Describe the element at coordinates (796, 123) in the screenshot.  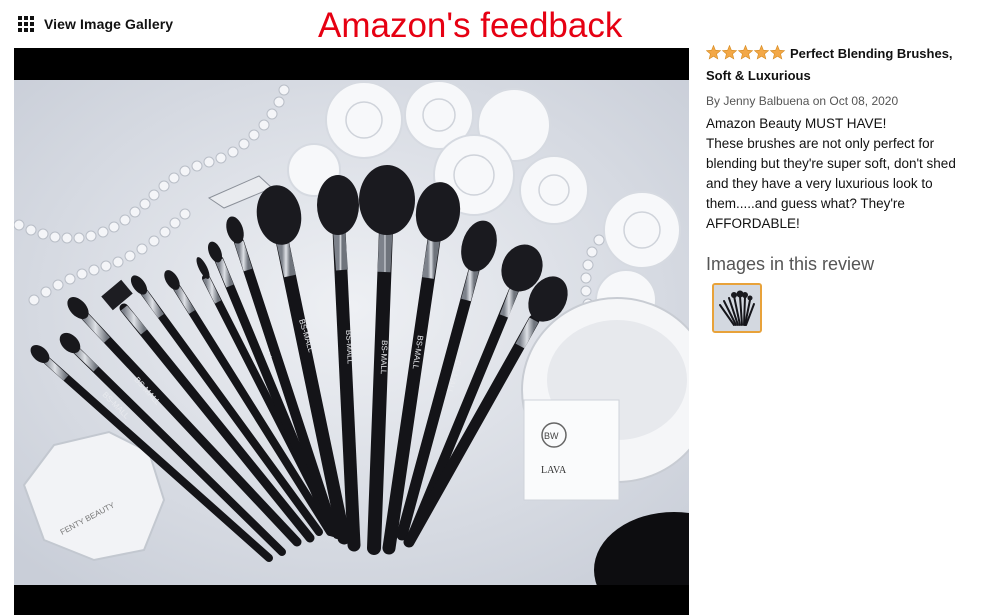
I see `review-body-line: Amazon Beauty MUST HAVE!` at that location.